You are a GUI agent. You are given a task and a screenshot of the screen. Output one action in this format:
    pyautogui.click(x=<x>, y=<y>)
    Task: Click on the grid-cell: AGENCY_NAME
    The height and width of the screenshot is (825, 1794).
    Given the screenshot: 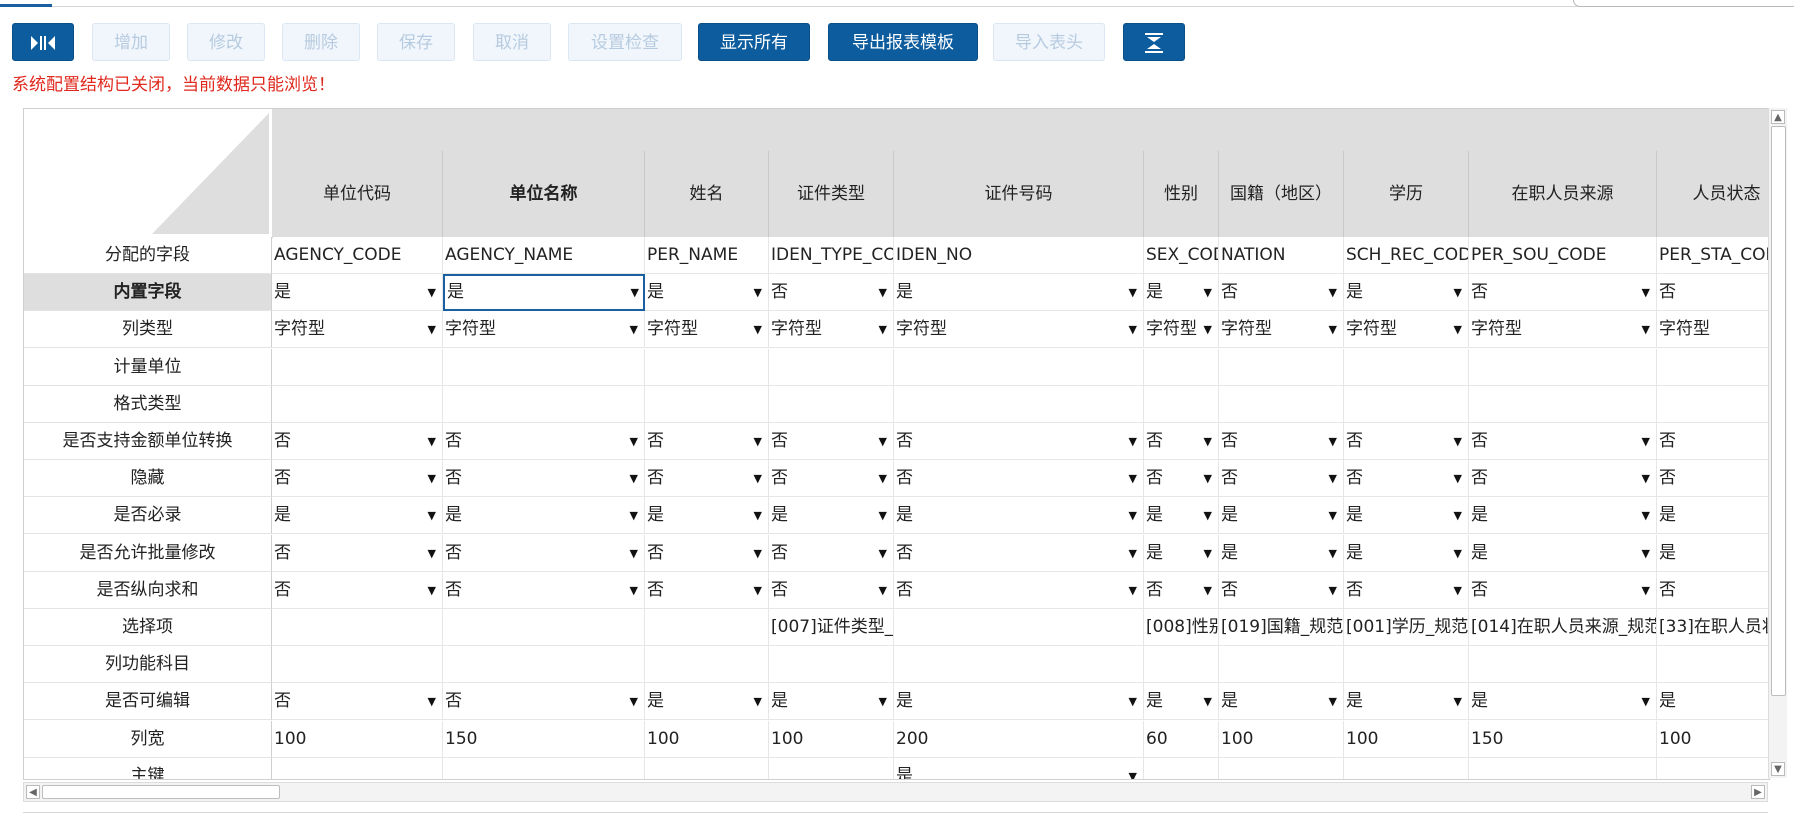 What is the action you would take?
    pyautogui.click(x=544, y=255)
    